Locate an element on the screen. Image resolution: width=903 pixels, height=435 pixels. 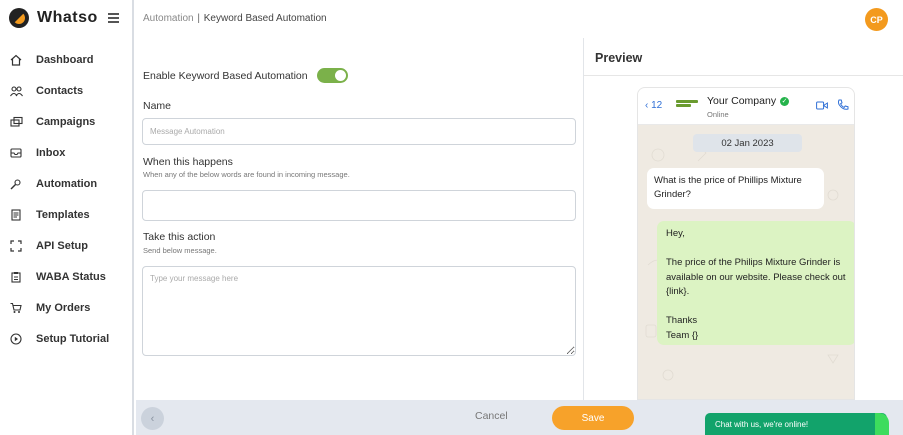
brand: Whatso is located at coordinates (53, 18).